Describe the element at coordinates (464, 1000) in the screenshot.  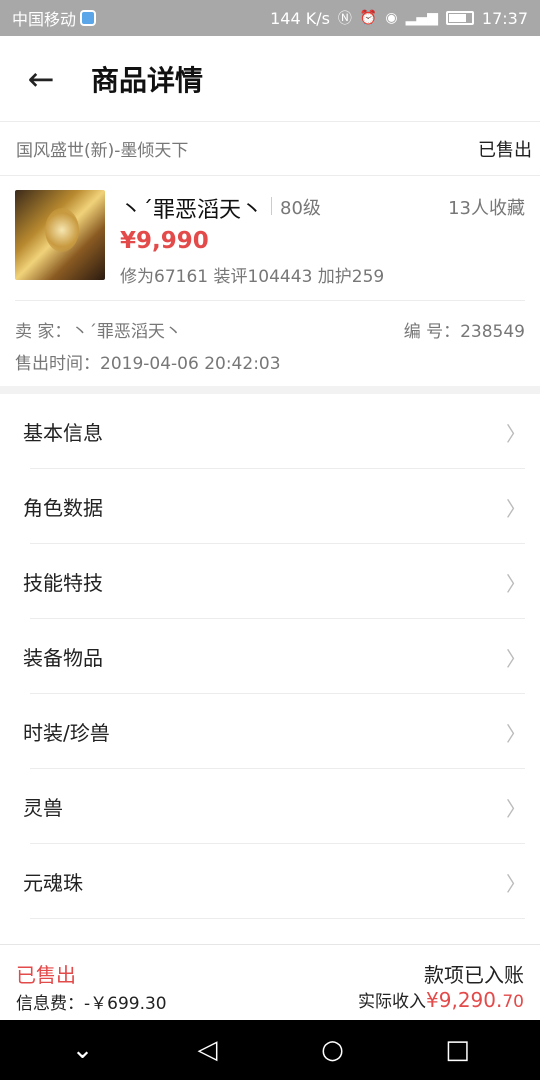
I see `income-amount: ¥9,290.` at that location.